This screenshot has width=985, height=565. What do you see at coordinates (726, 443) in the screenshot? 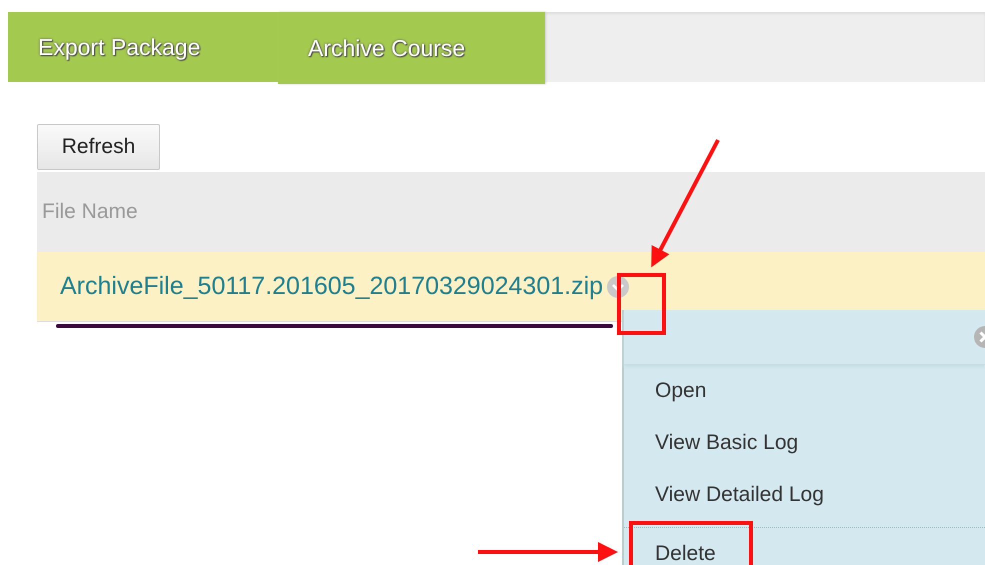
I see `menu-item: View Basic Log` at bounding box center [726, 443].